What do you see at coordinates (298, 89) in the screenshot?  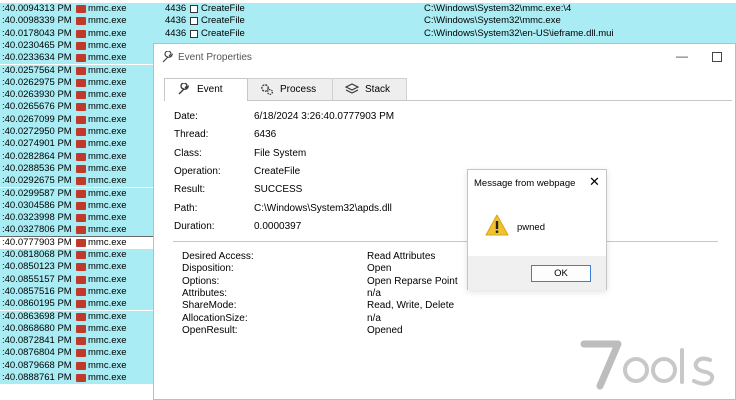 I see `tab-label: Process` at bounding box center [298, 89].